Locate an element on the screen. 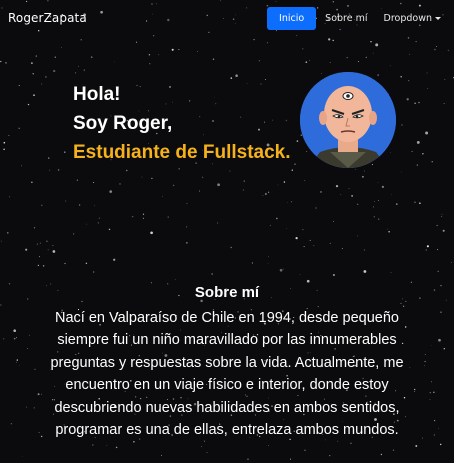  hero-name: Soy Roger, is located at coordinates (123, 123).